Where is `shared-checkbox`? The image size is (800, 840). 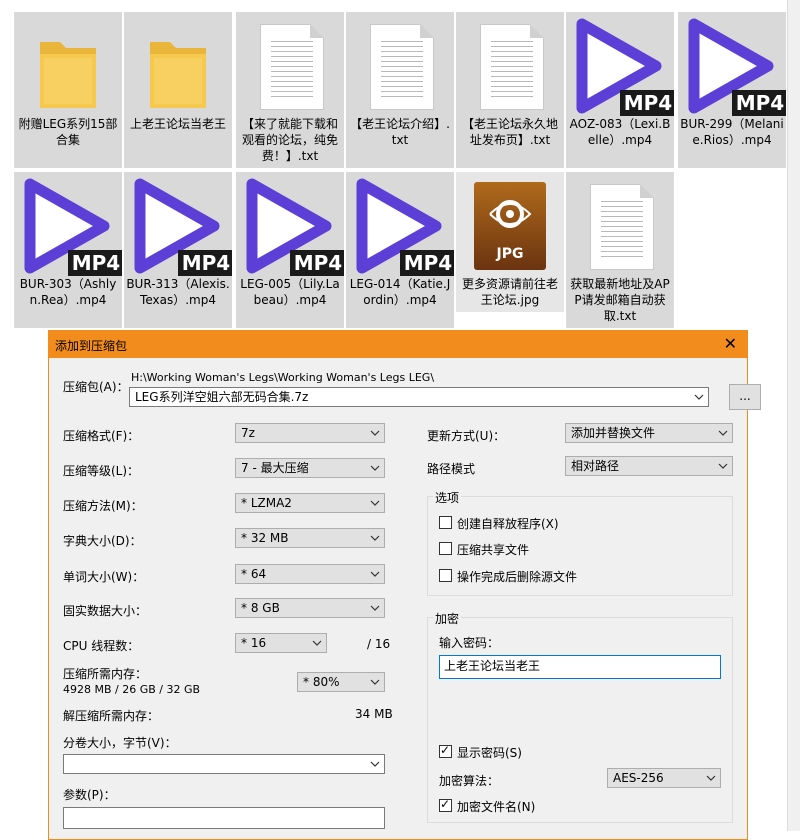 shared-checkbox is located at coordinates (445, 548).